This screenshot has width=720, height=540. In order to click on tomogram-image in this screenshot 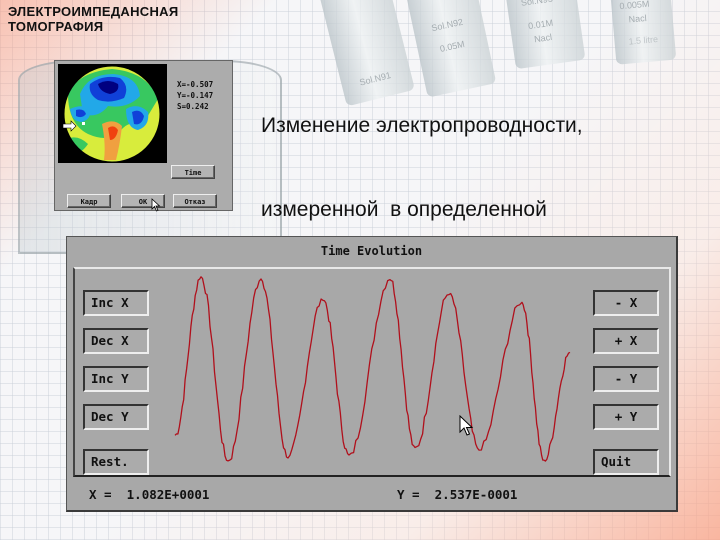, I will do `click(112, 113)`.